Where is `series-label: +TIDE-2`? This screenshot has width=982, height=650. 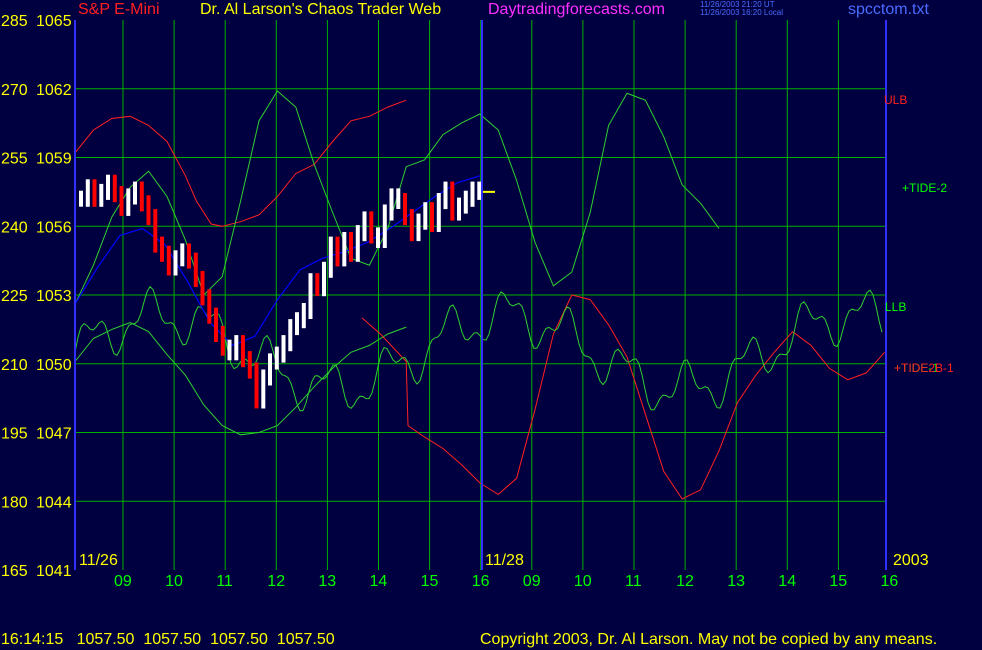
series-label: +TIDE-2 is located at coordinates (924, 188).